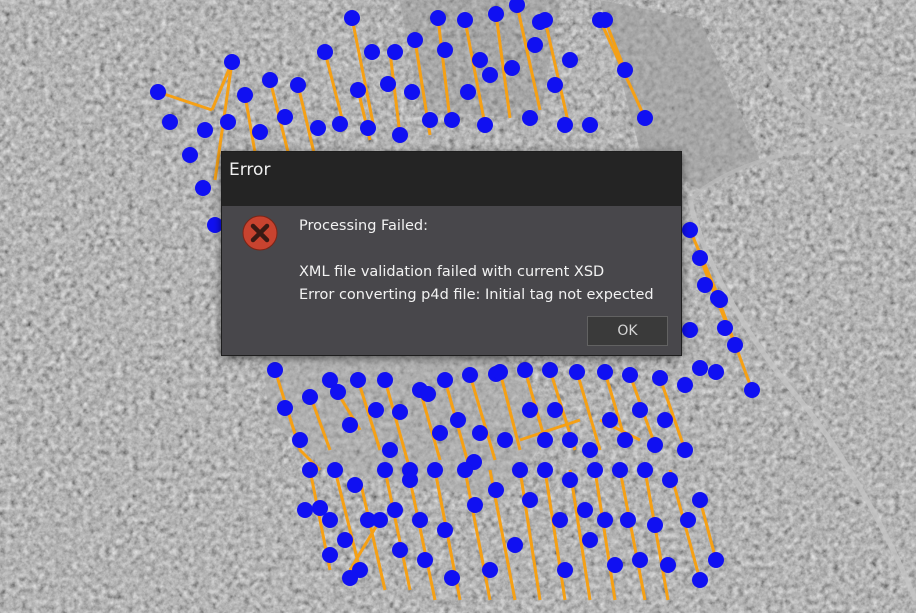  Describe the element at coordinates (451, 179) in the screenshot. I see `dialog-titlebar: Error` at that location.